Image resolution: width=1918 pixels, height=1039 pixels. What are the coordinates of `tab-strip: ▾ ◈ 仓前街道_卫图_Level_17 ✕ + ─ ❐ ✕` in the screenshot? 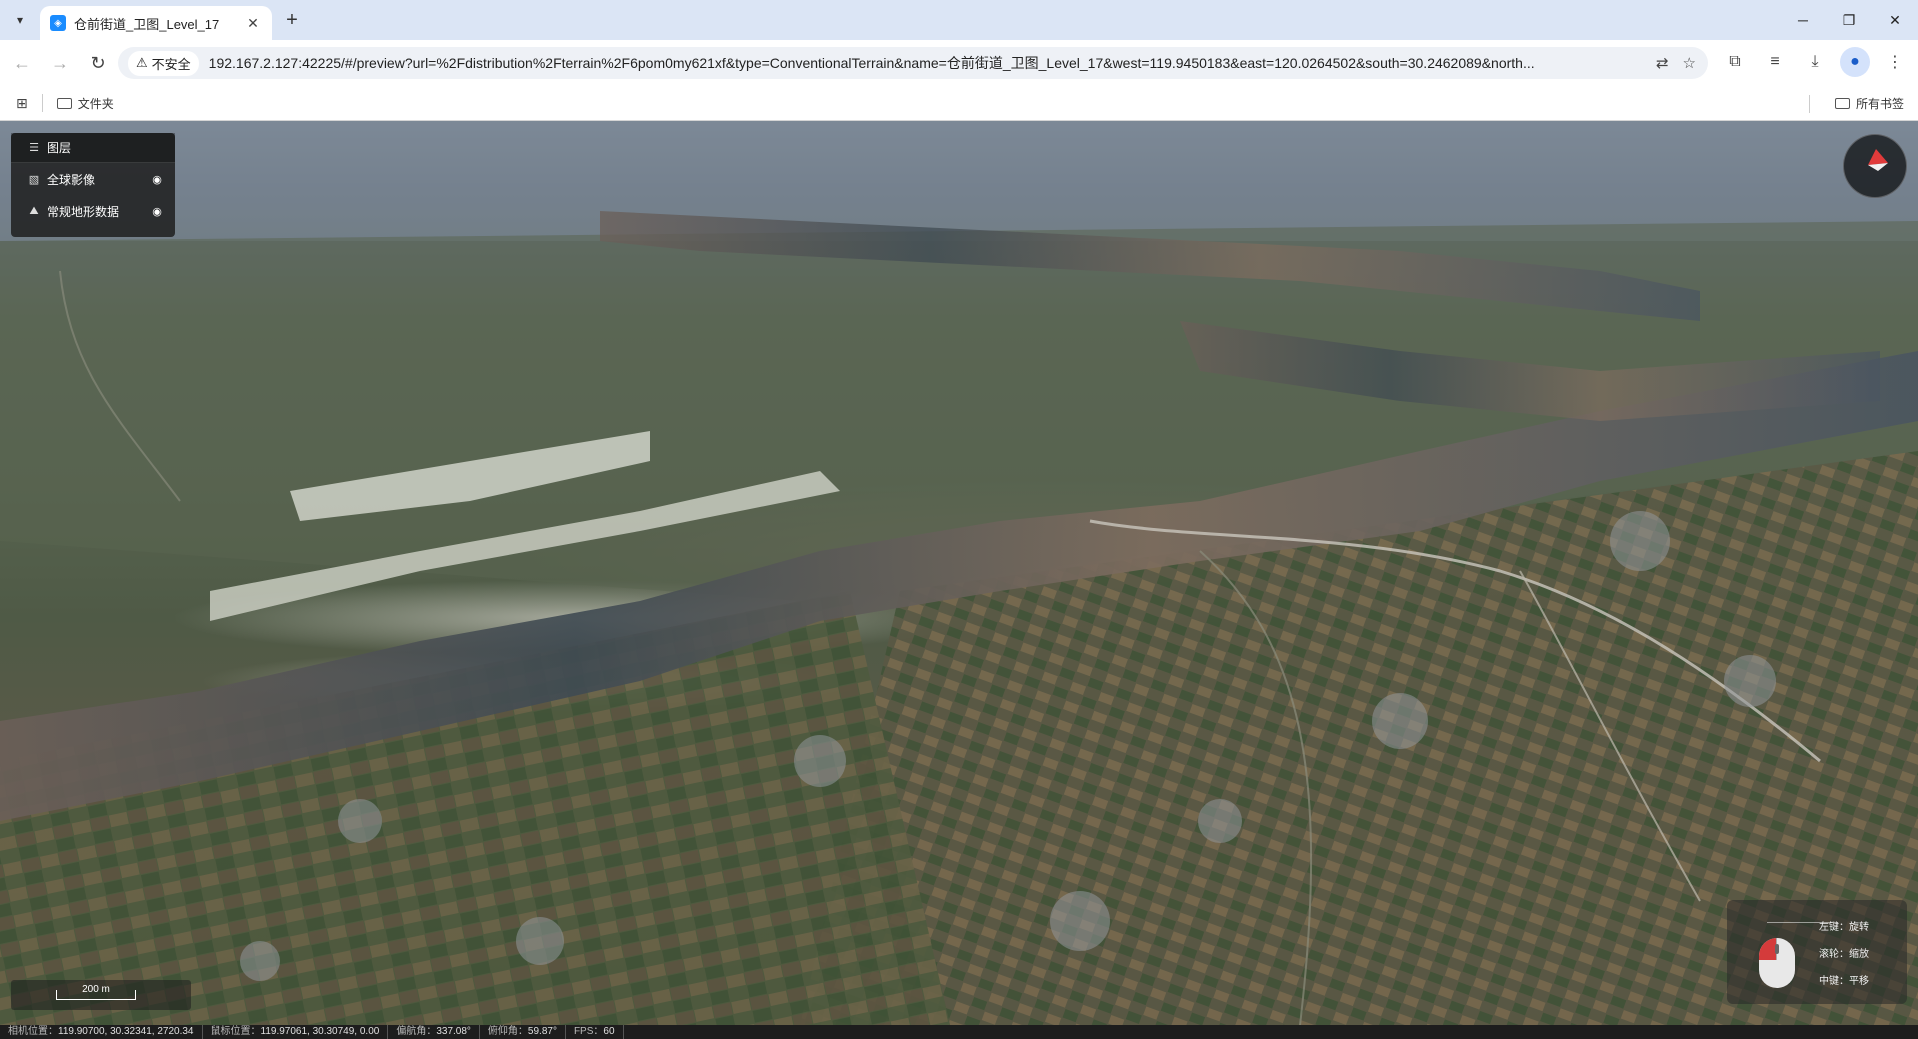 It's located at (959, 20).